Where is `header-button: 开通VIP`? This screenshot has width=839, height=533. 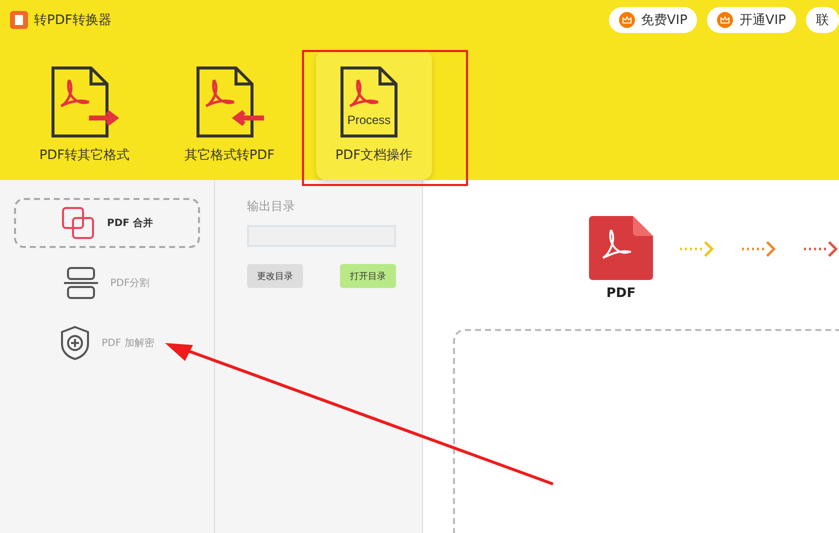
header-button: 开通VIP is located at coordinates (751, 20).